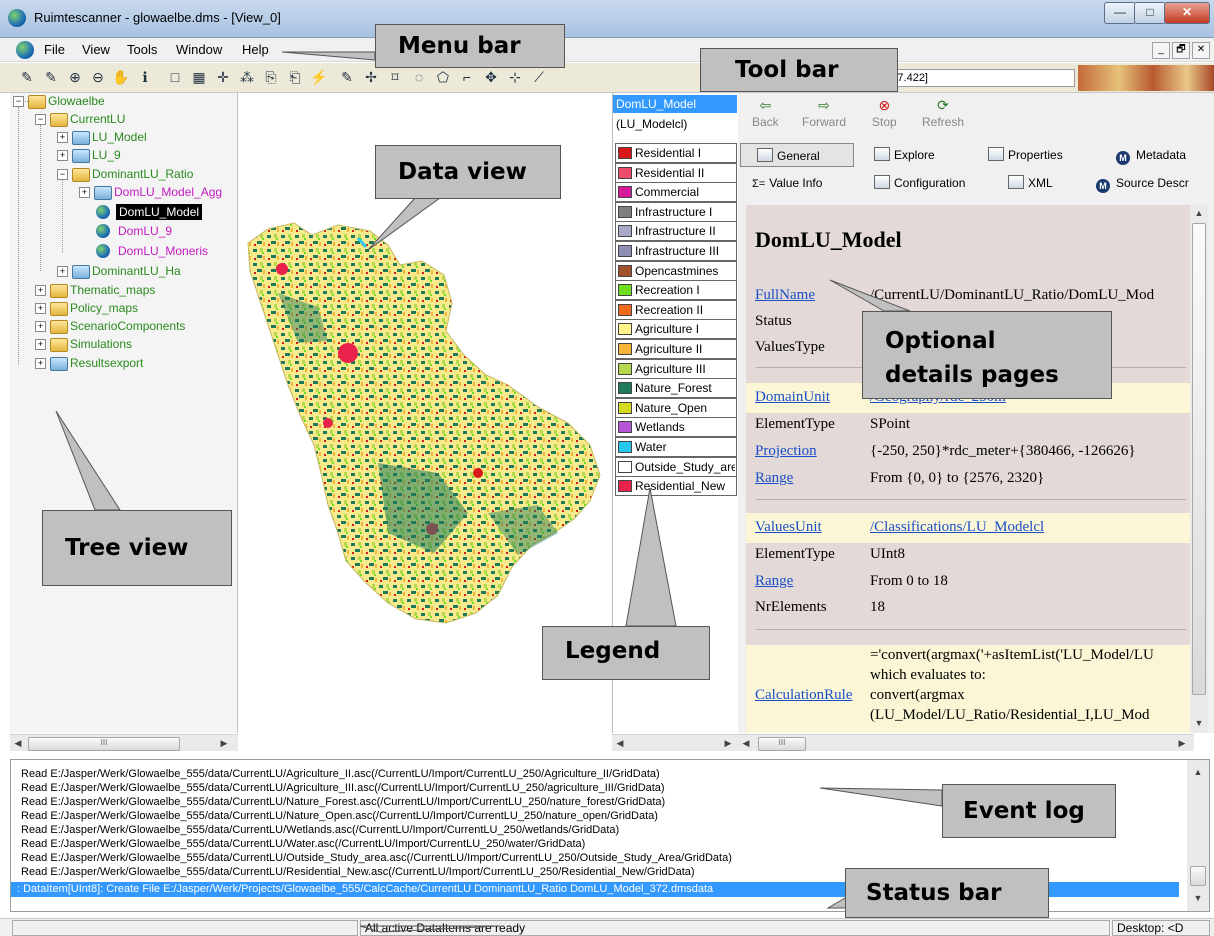 This screenshot has height=936, width=1214. What do you see at coordinates (199, 77) in the screenshot?
I see `table-icon: ▦` at bounding box center [199, 77].